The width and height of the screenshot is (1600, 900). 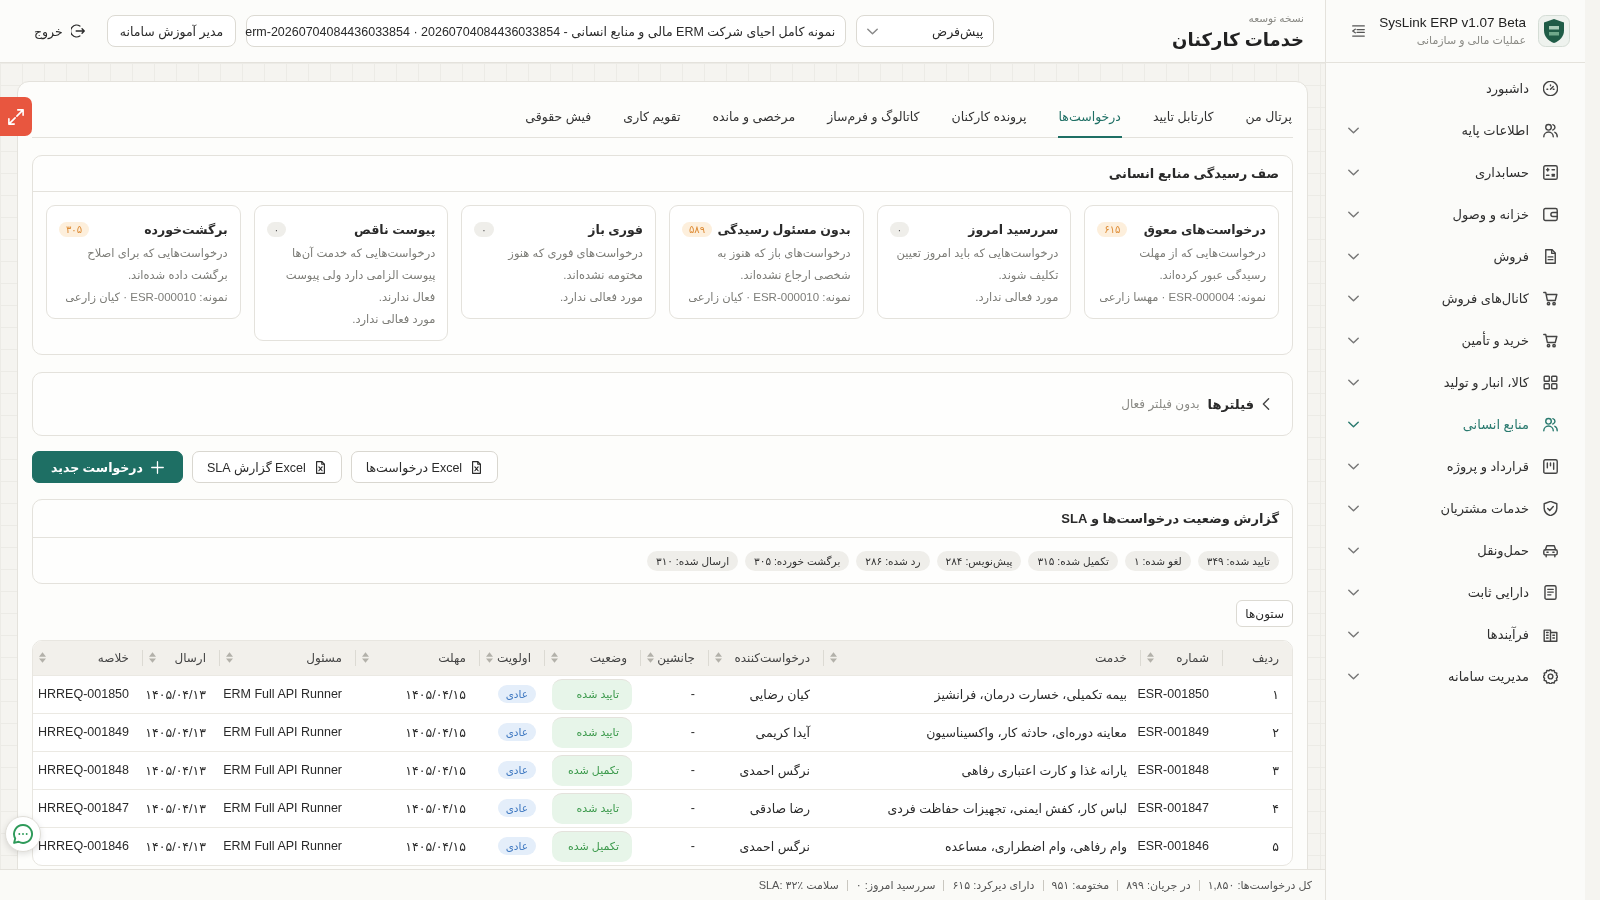 I want to click on columns-button: ستون‌ها, so click(x=1264, y=613).